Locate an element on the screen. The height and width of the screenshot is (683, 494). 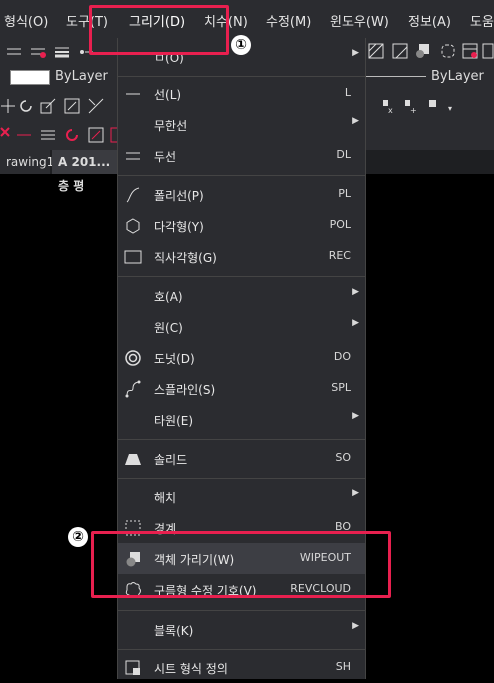
list-icon is located at coordinates (48, 135).